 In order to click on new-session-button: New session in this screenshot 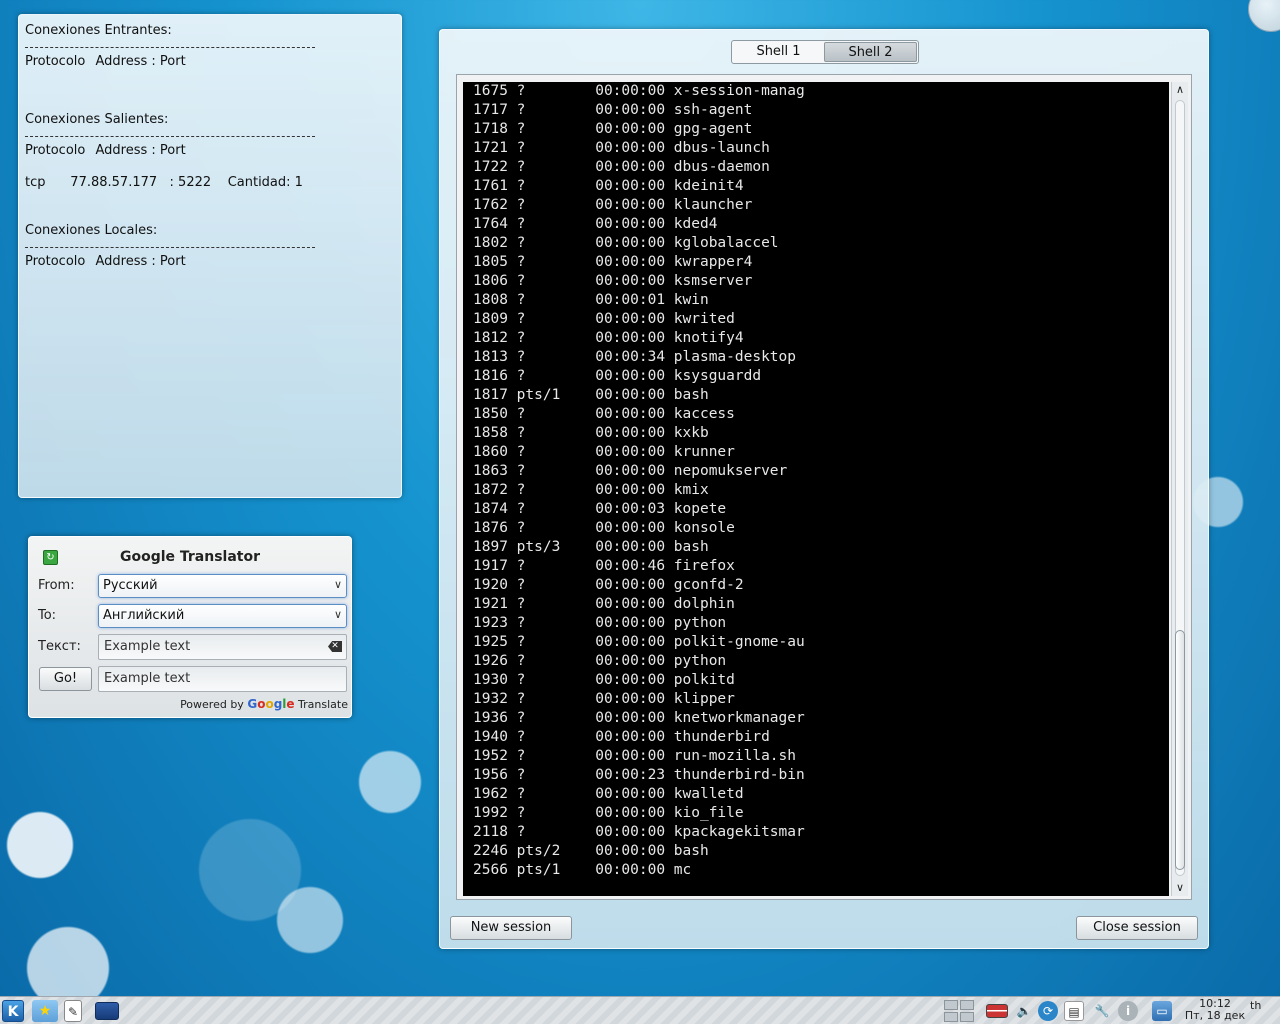, I will do `click(511, 928)`.